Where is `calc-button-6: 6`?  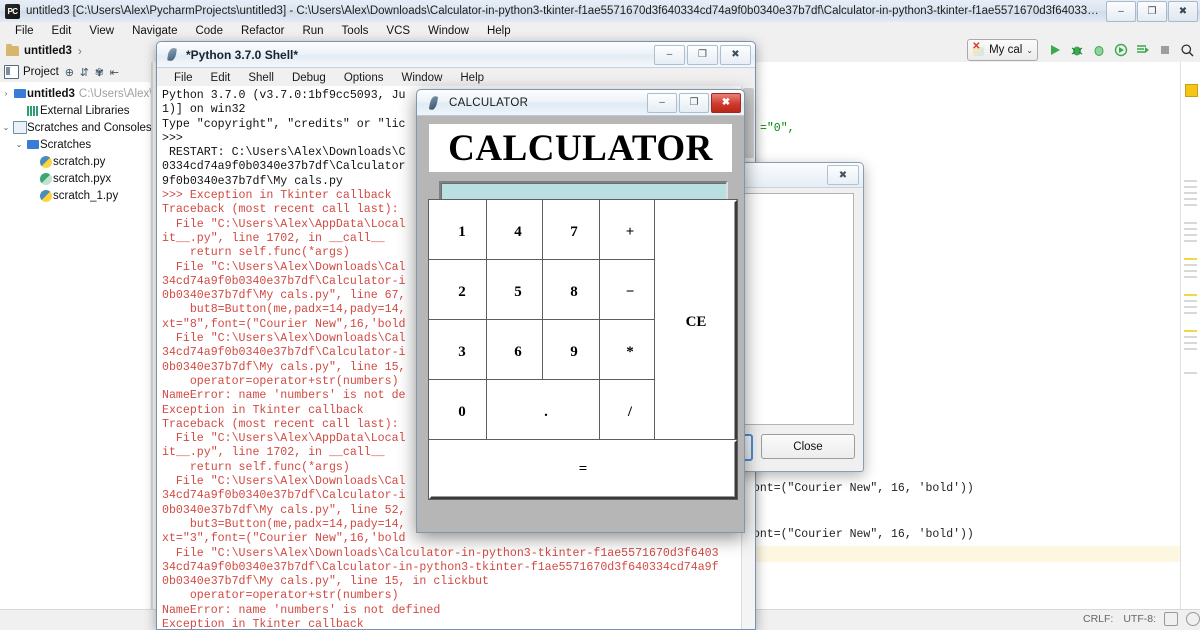 calc-button-6: 6 is located at coordinates (518, 352).